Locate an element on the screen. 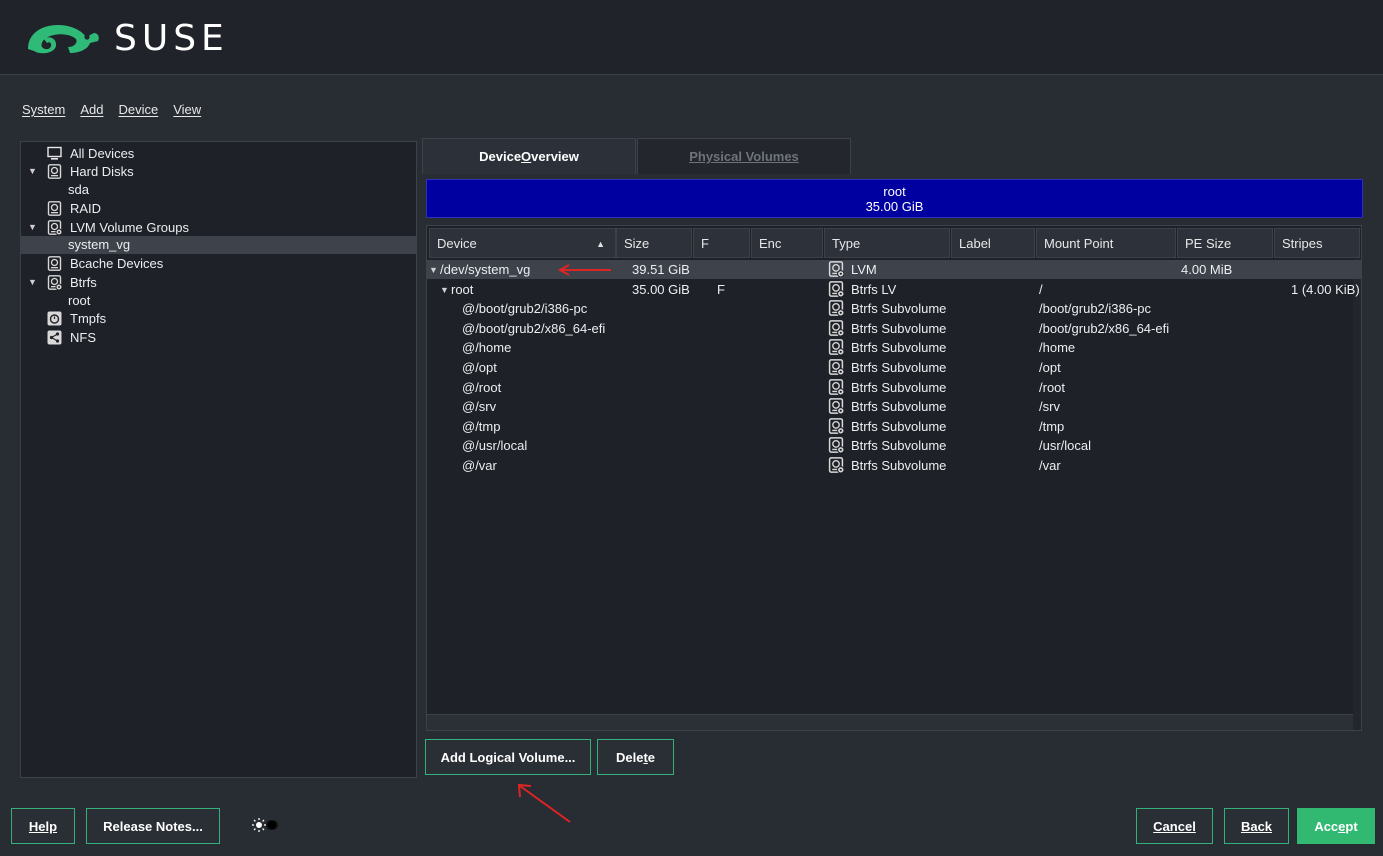 This screenshot has width=1383, height=856. column-header-stripes: Stripes is located at coordinates (1317, 243).